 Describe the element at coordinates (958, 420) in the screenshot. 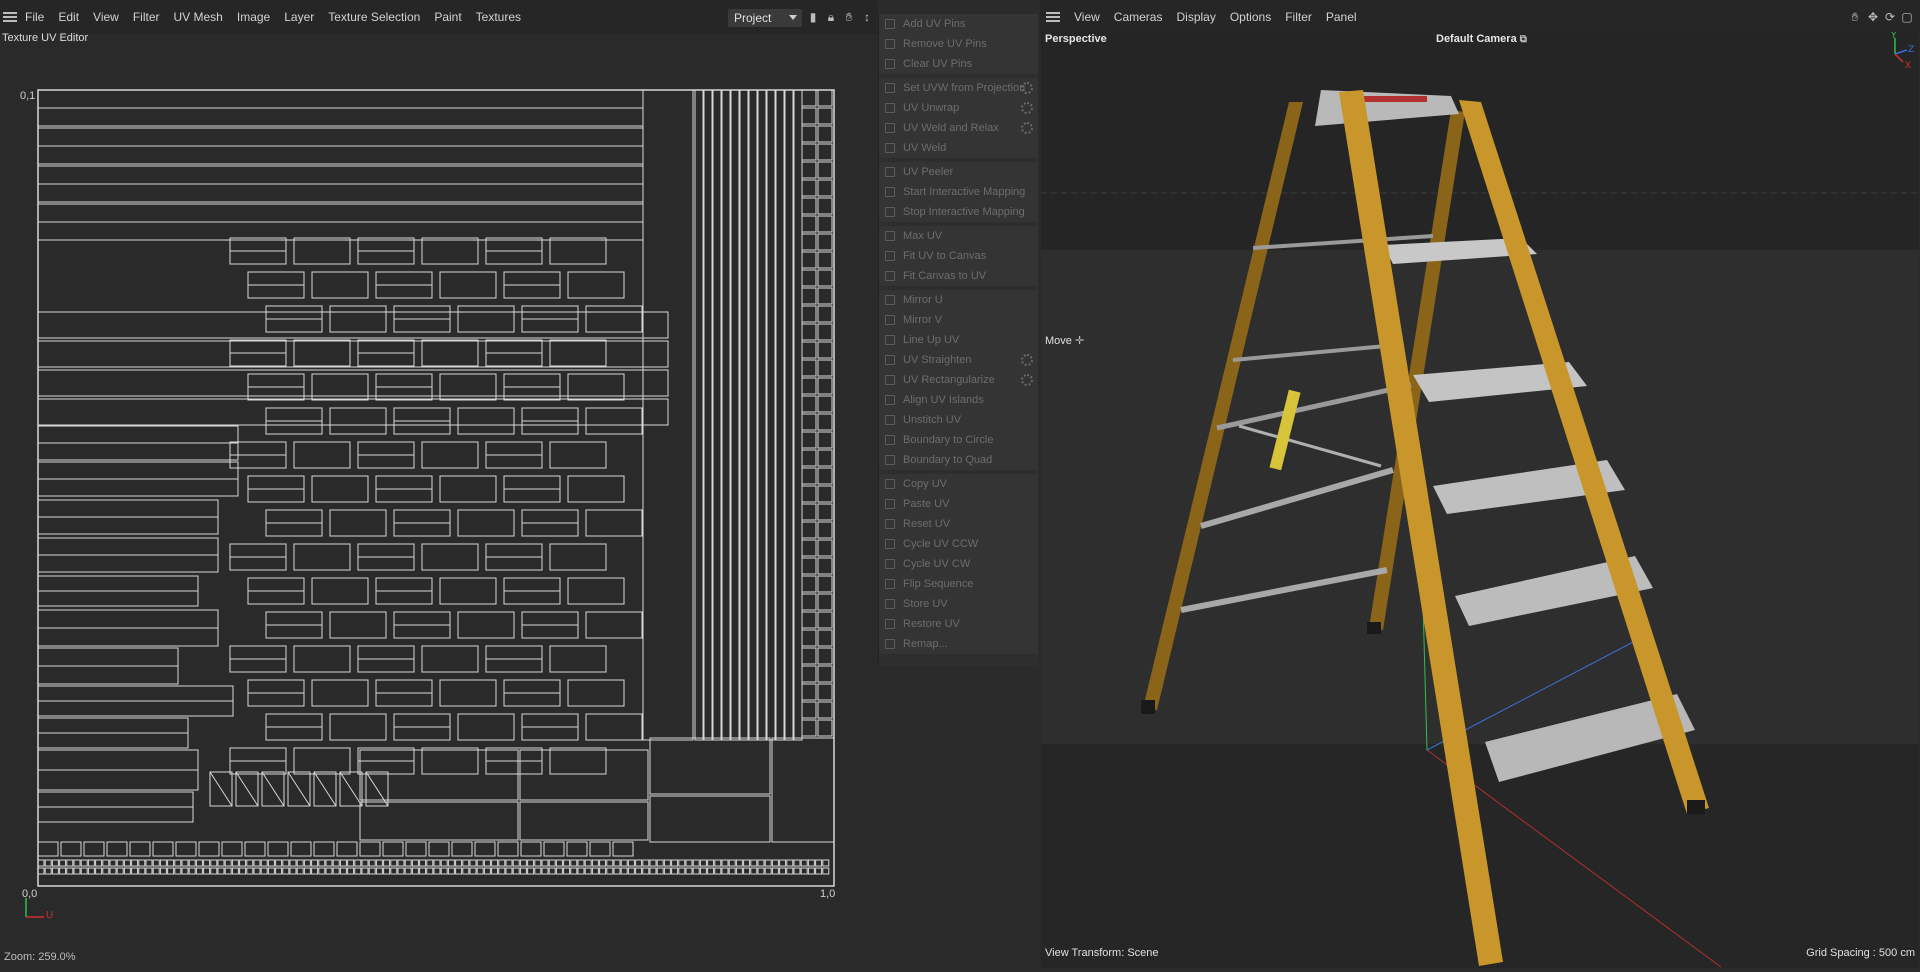

I see `command-unstitch-uv: Unstitch UV` at that location.